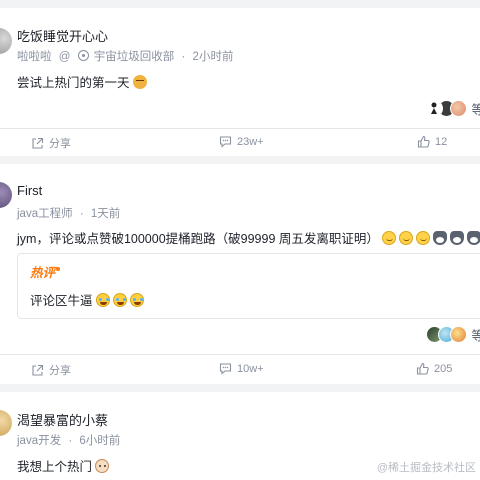 Image resolution: width=480 pixels, height=480 pixels. I want to click on comment-button: 10w+, so click(241, 368).